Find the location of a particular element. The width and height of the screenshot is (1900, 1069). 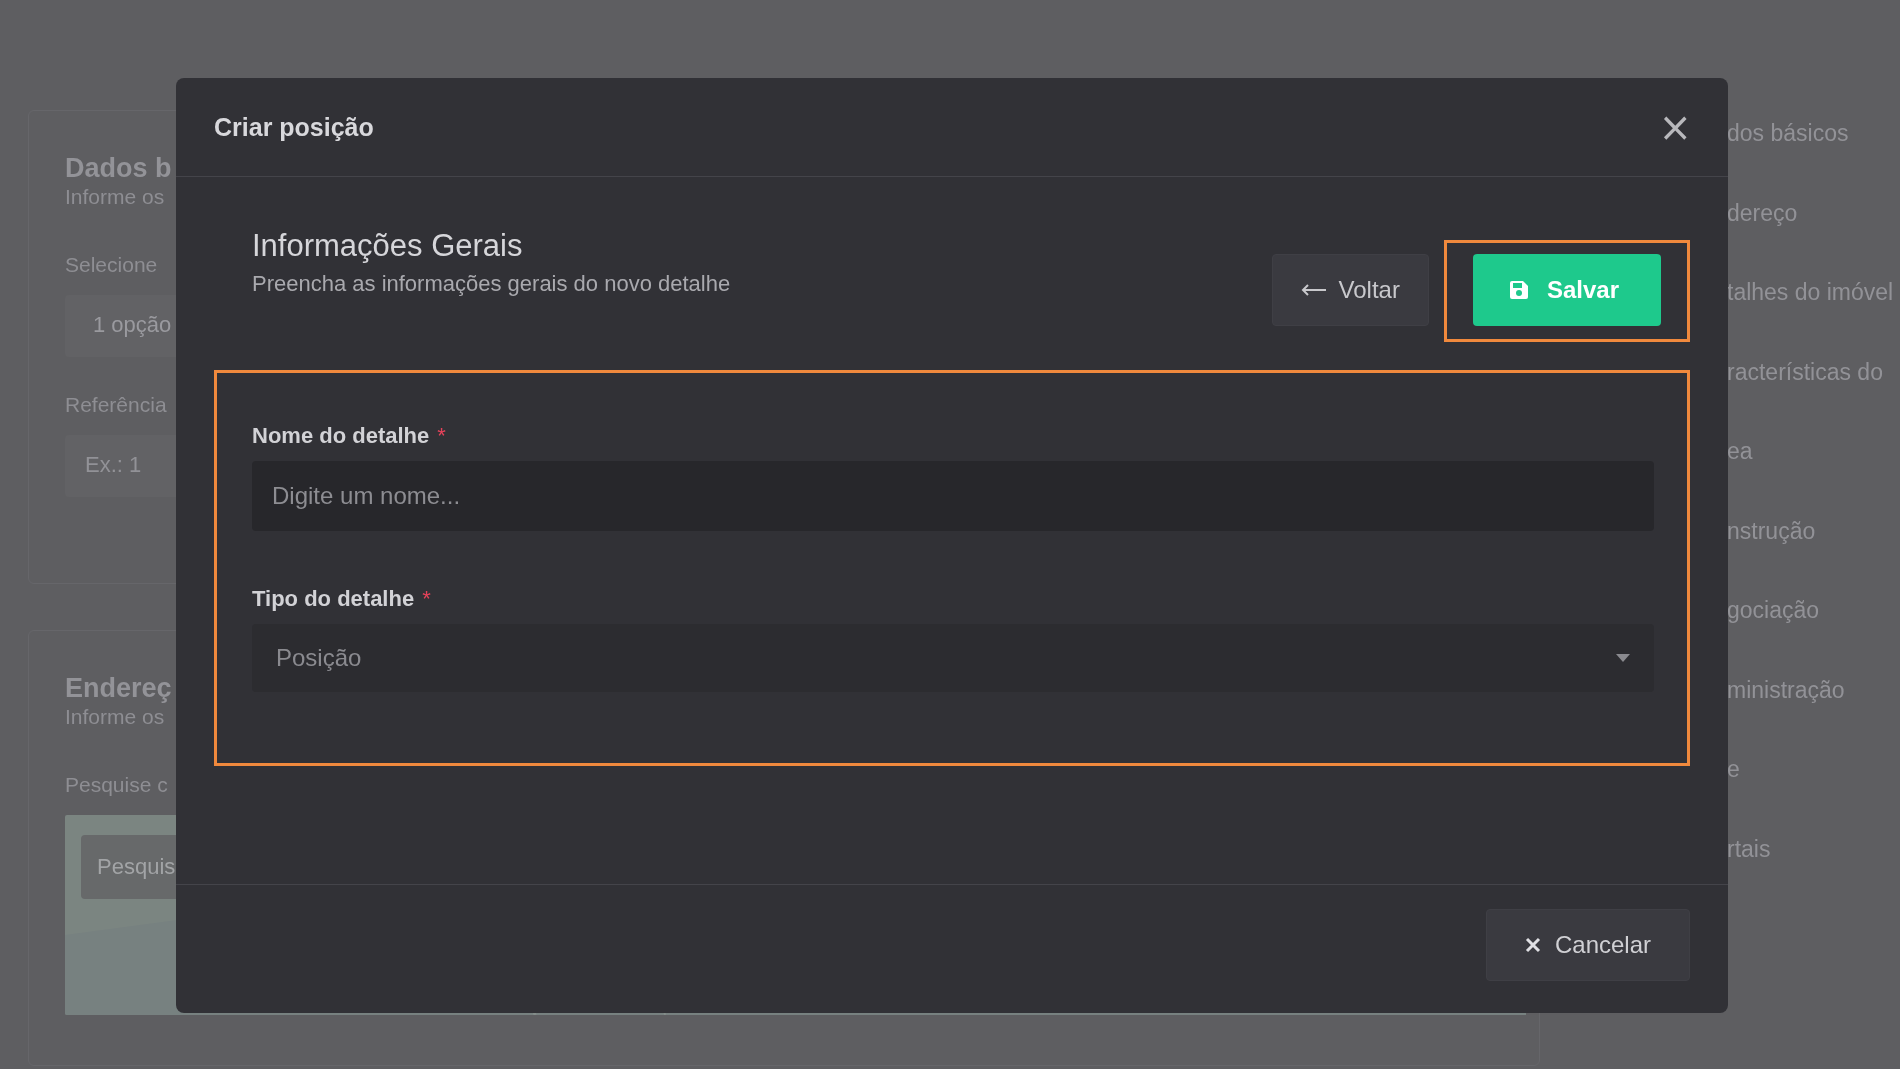

field-label: Nome do detalhe is located at coordinates (341, 436).